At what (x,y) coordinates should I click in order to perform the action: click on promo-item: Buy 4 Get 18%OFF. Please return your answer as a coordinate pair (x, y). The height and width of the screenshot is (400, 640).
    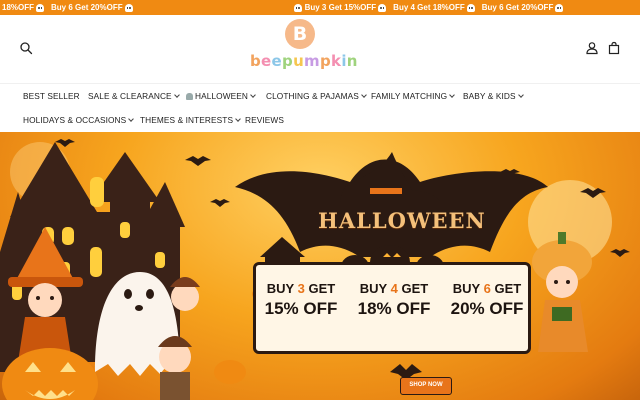
    Looking at the image, I should click on (435, 7).